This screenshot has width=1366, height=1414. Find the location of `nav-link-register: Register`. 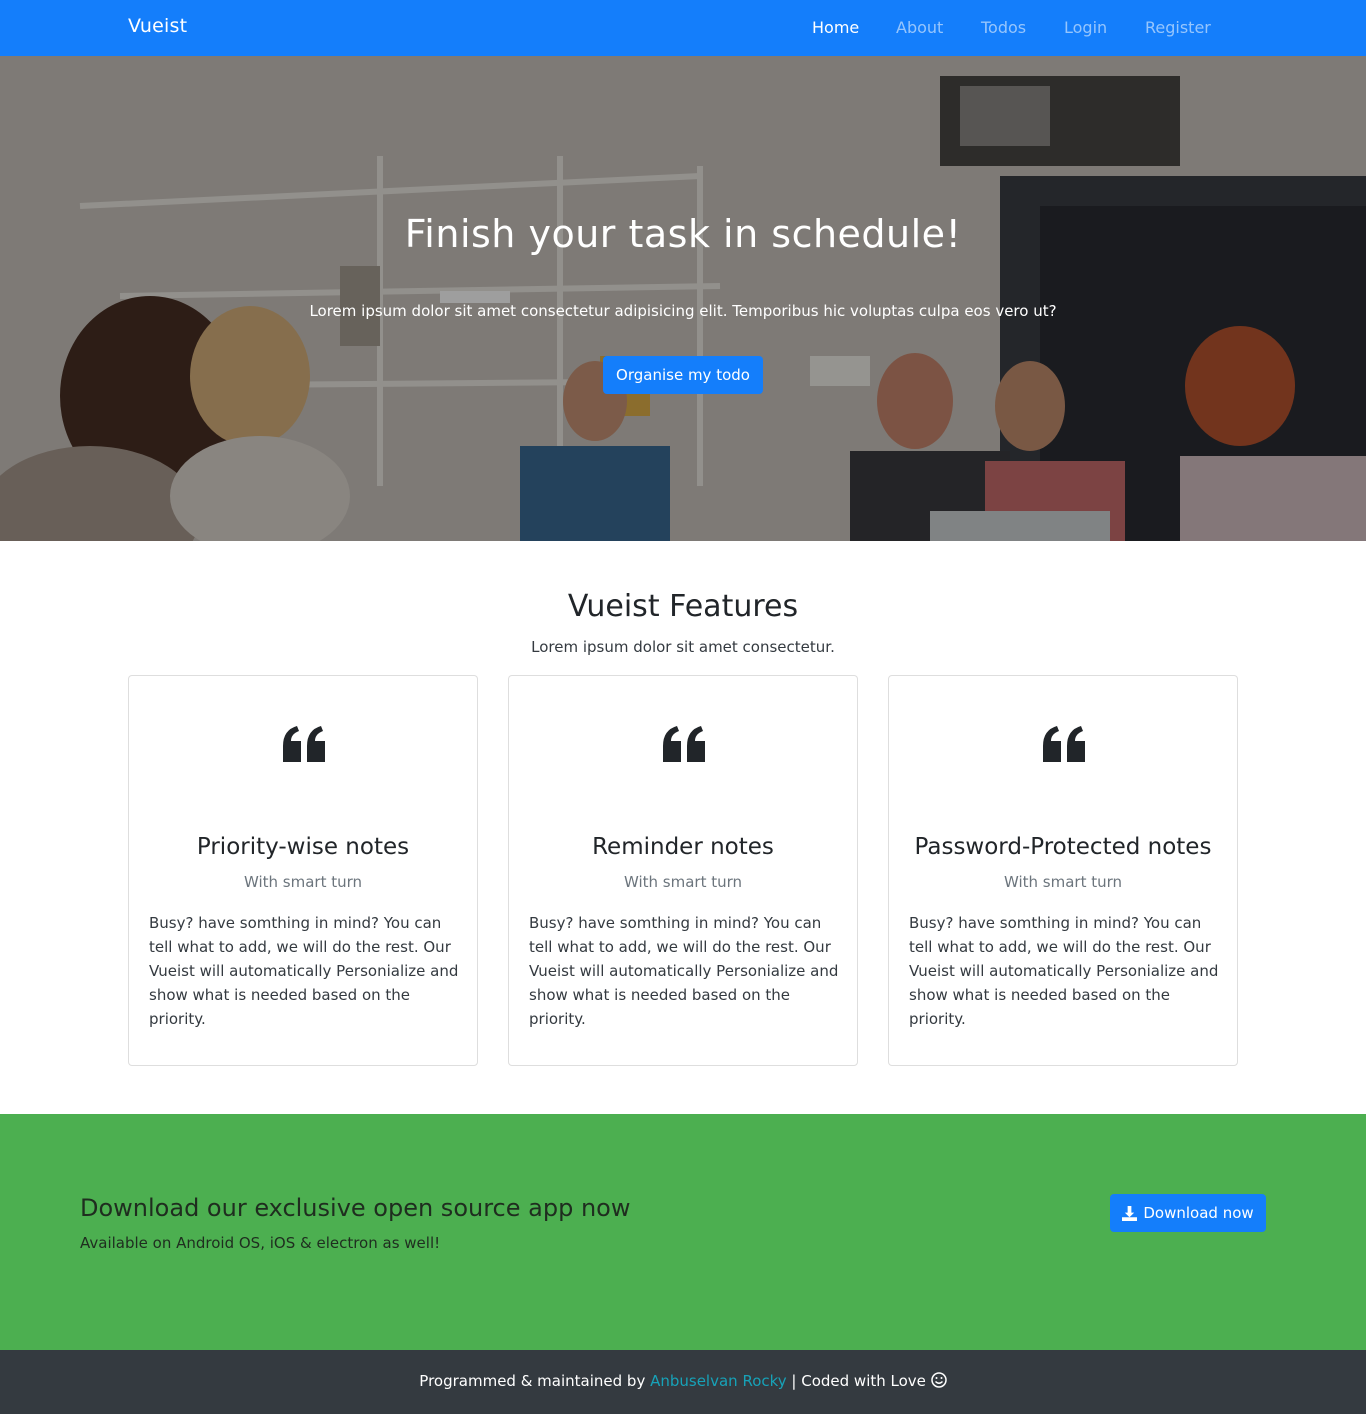

nav-link-register: Register is located at coordinates (1178, 27).